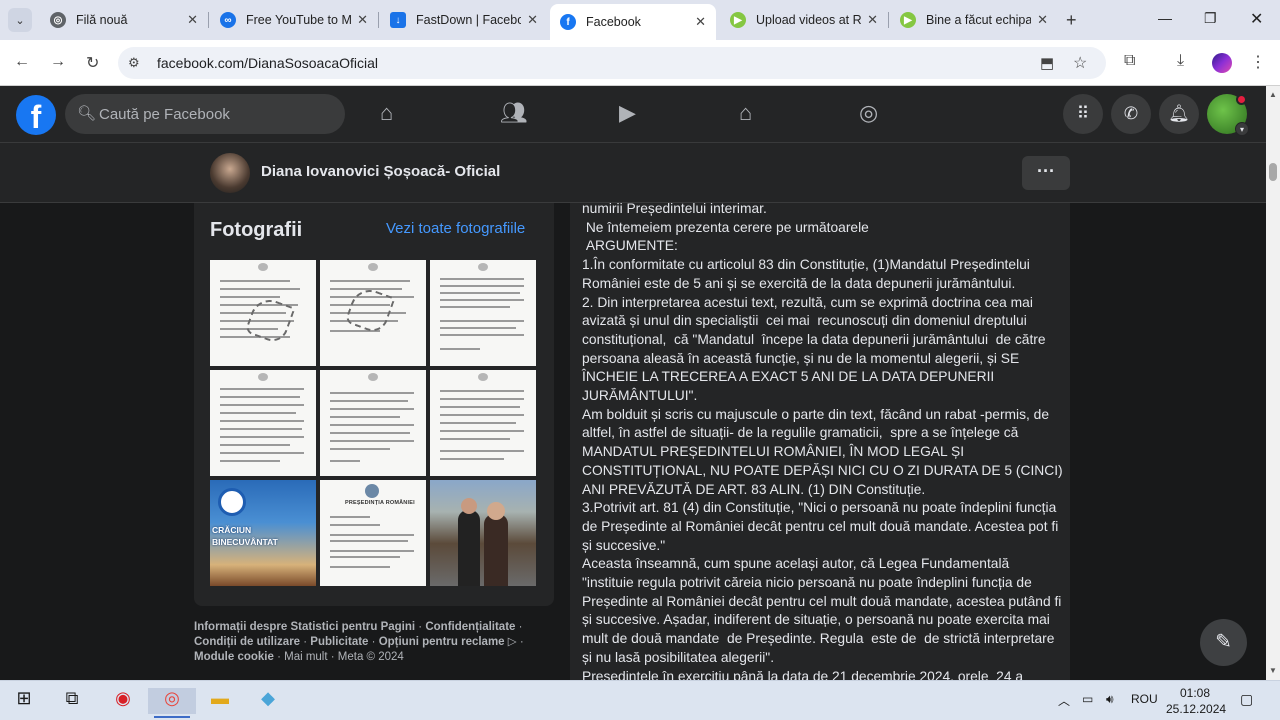 The width and height of the screenshot is (1280, 720). Describe the element at coordinates (339, 642) in the screenshot. I see `footer-link: Publicitate` at that location.